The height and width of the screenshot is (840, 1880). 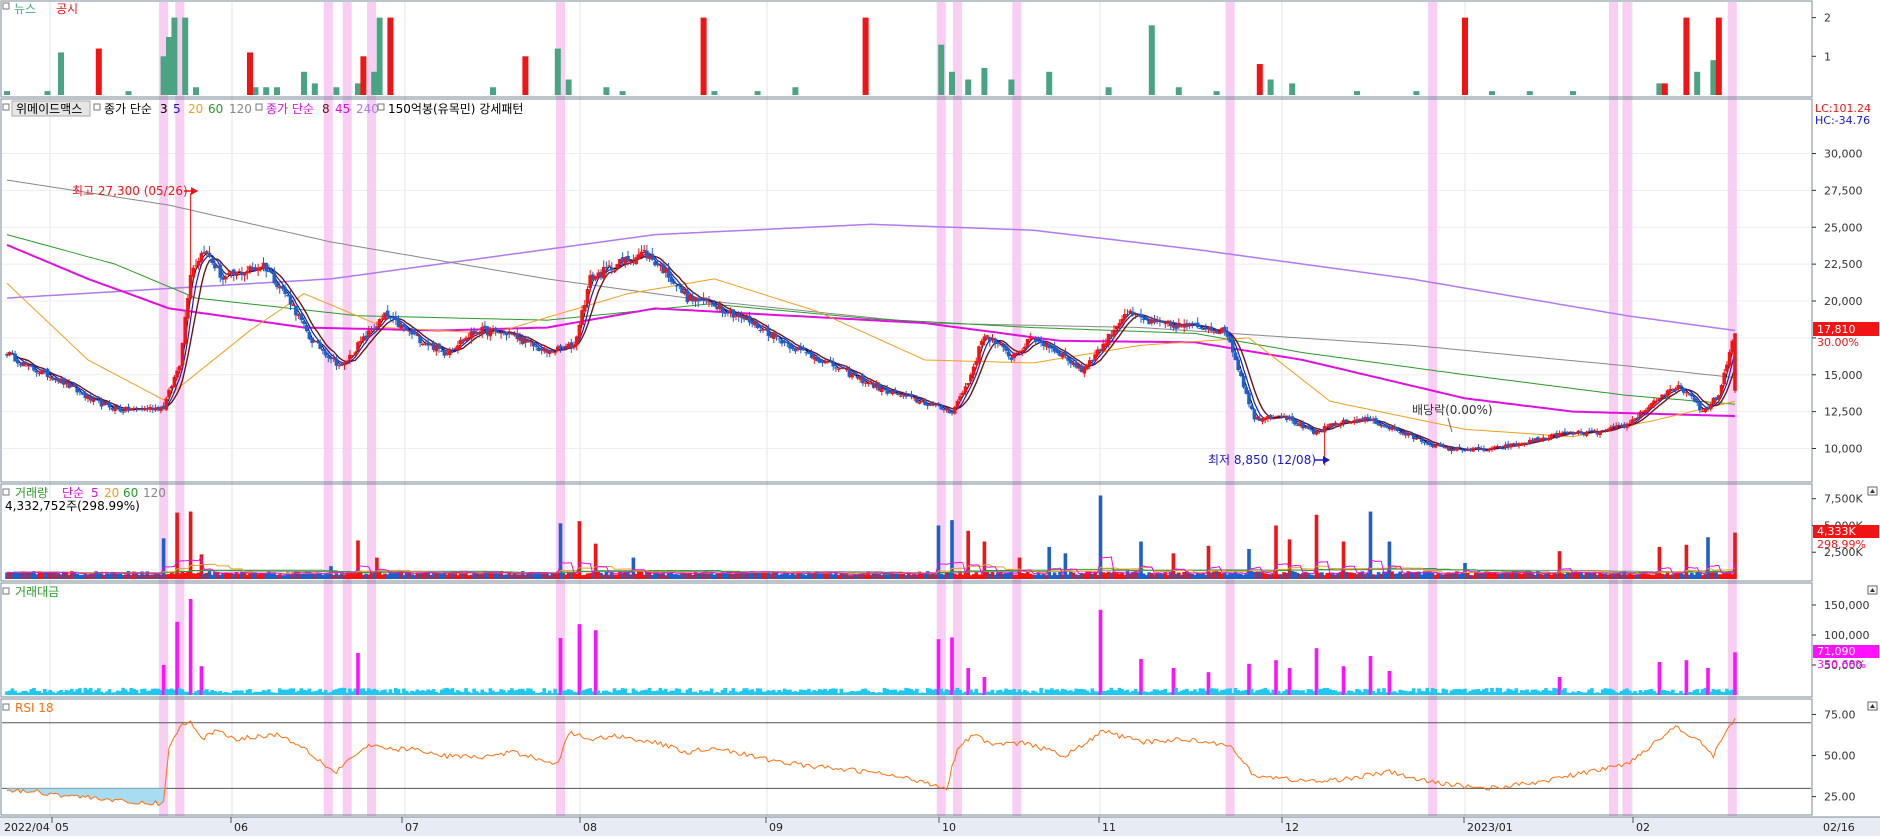 What do you see at coordinates (6, 6) in the screenshot?
I see `news-panel-box-icon` at bounding box center [6, 6].